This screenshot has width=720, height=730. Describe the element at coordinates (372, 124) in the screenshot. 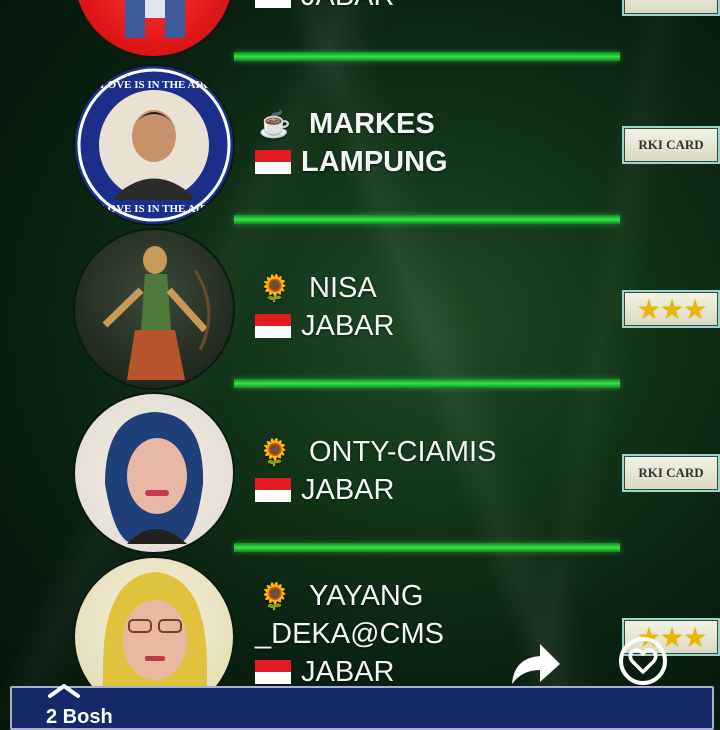

I see `user-name: MARKES` at that location.